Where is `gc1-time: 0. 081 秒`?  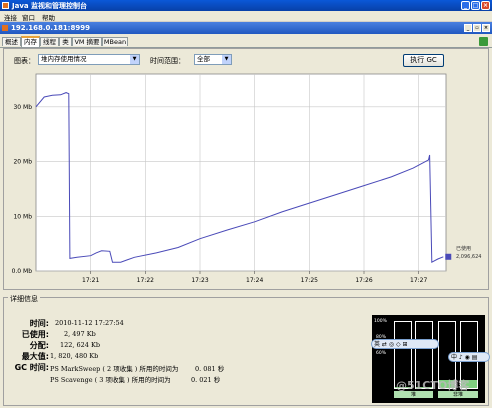 gc1-time: 0. 081 秒 is located at coordinates (210, 369).